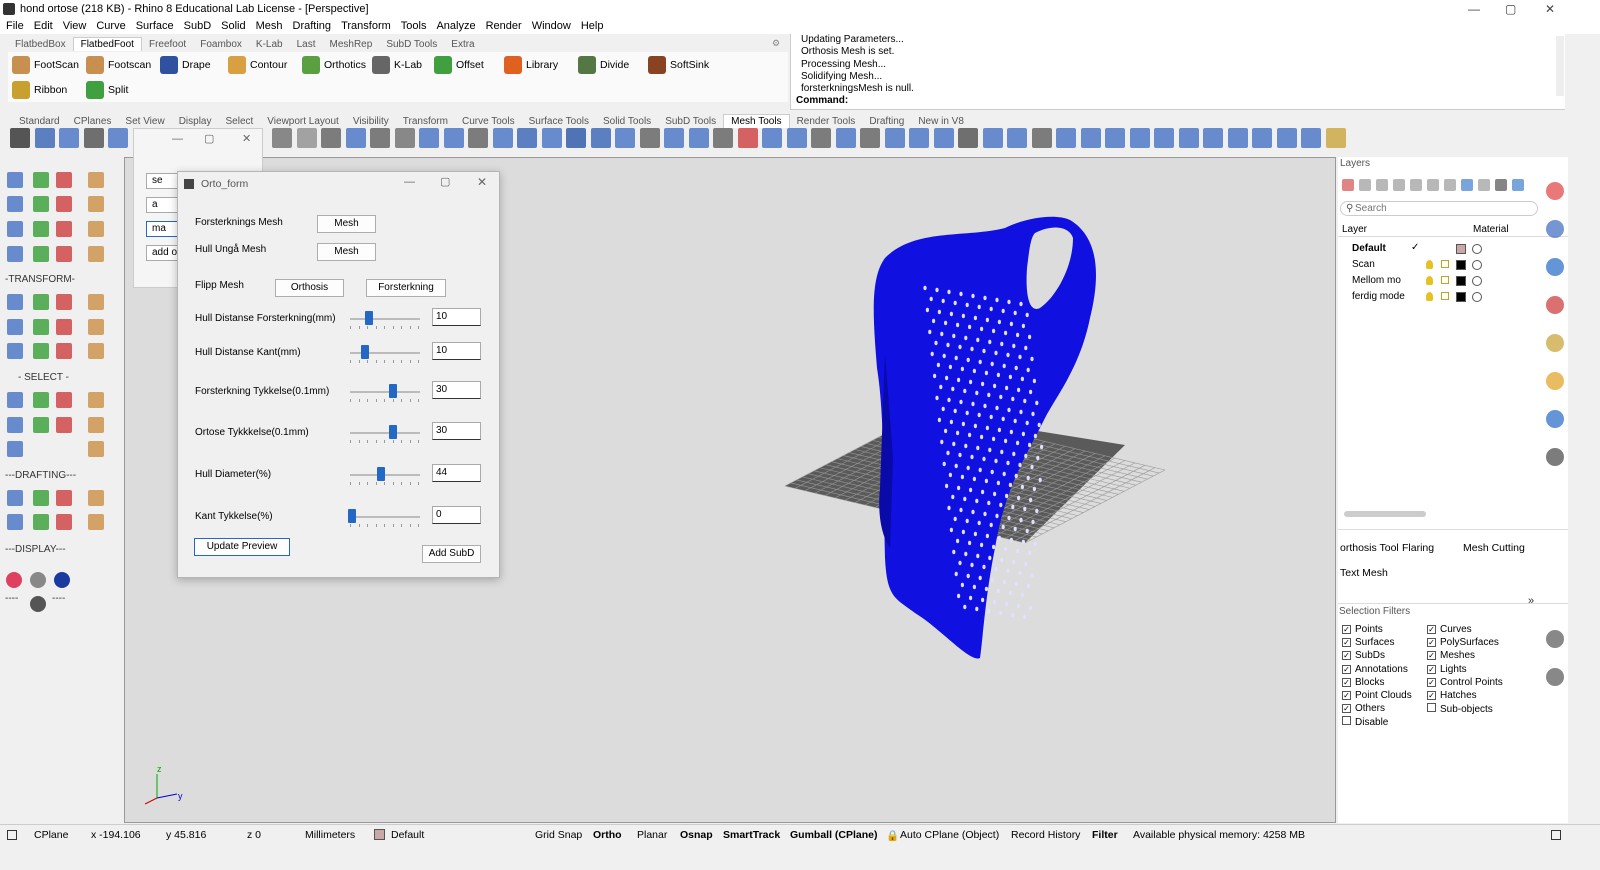 This screenshot has height=870, width=1600. Describe the element at coordinates (696, 835) in the screenshot. I see `osnap-toggle: Osnap` at that location.